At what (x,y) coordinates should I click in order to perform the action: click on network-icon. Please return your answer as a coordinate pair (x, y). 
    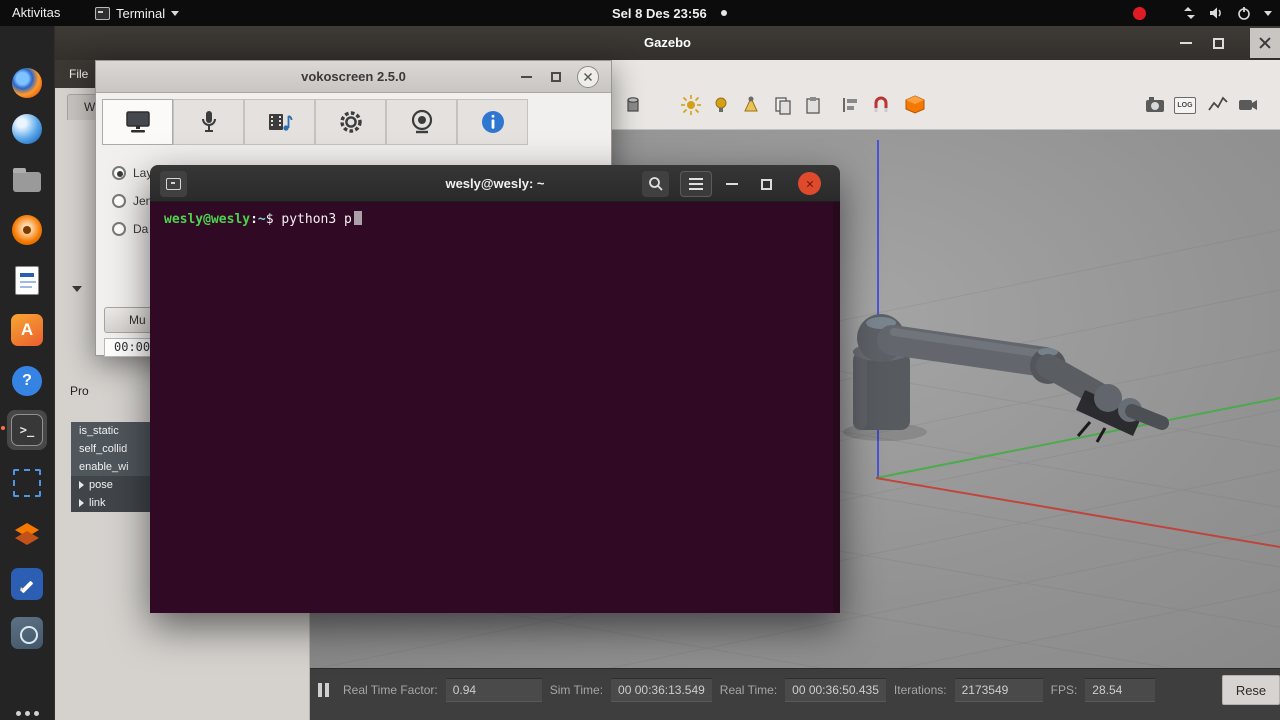
    Looking at the image, I should click on (1189, 13).